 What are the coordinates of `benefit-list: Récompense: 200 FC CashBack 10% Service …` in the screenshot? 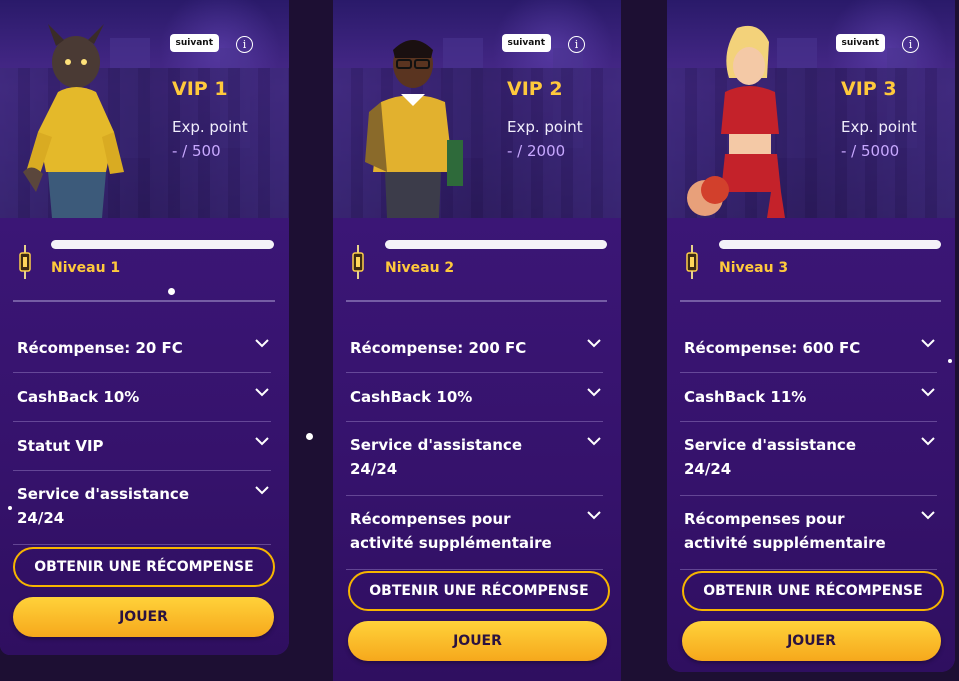 It's located at (474, 447).